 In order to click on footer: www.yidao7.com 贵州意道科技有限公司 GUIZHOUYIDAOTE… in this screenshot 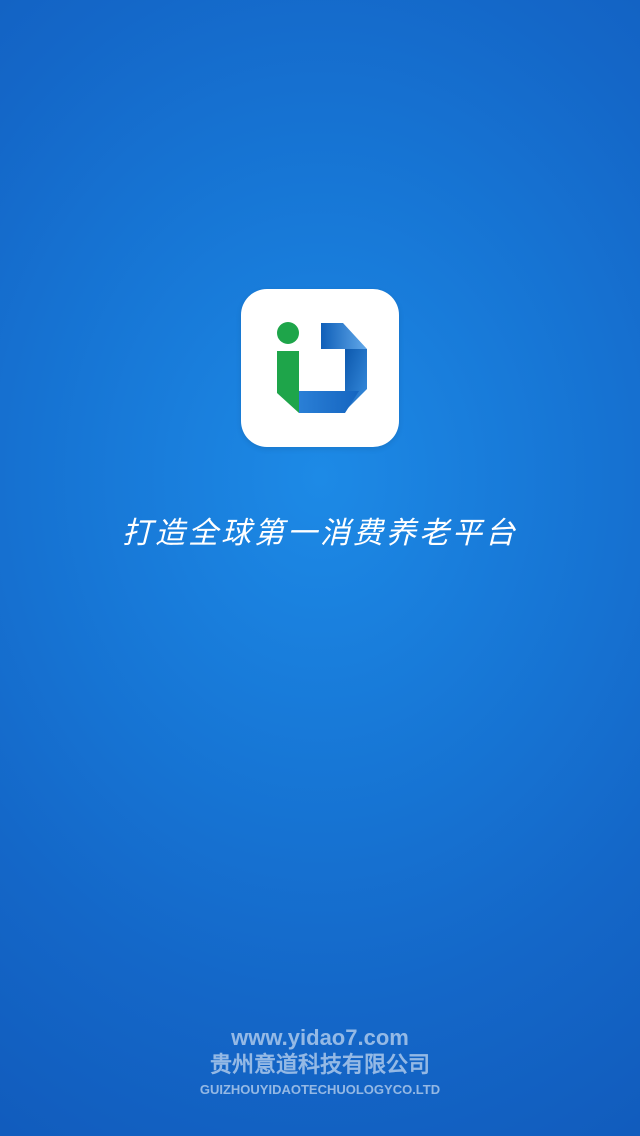, I will do `click(320, 1062)`.